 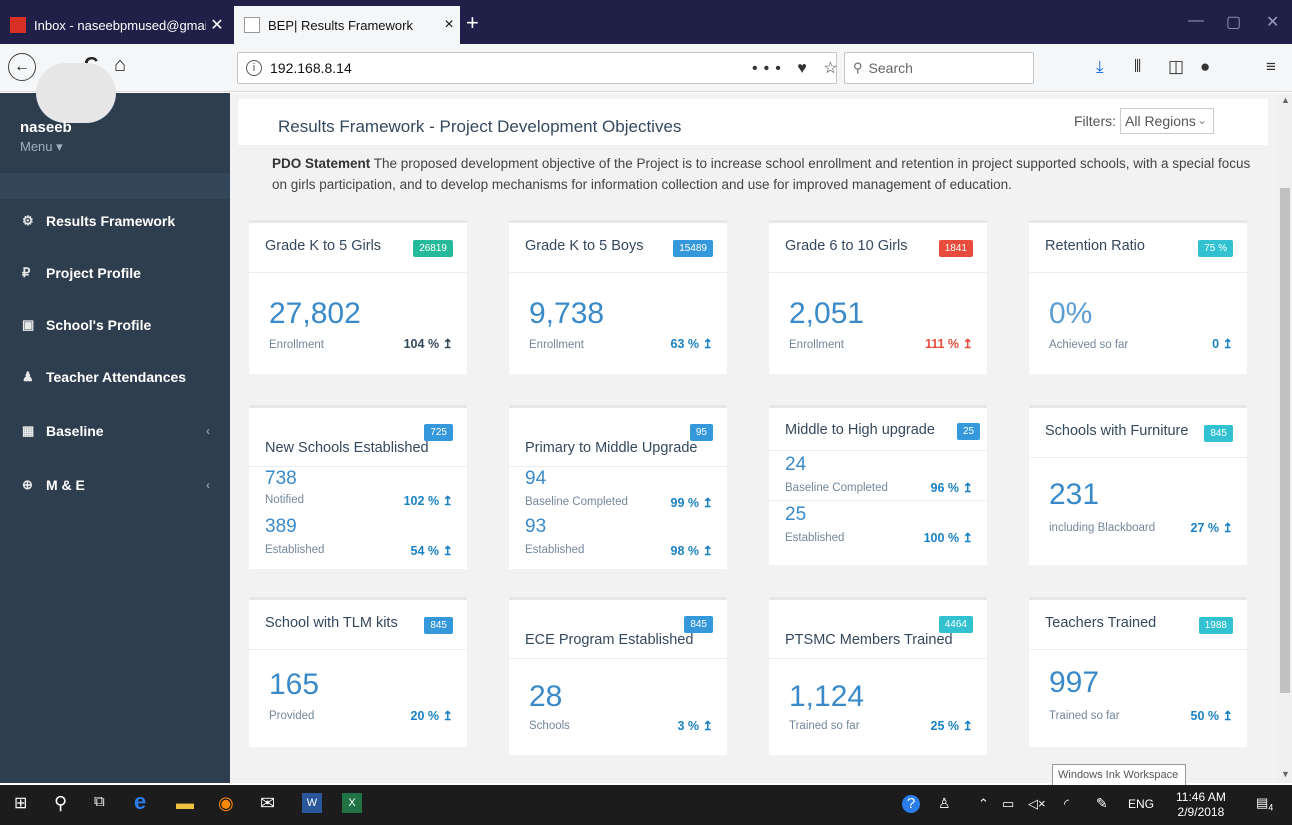 I want to click on search-icon: ⚲, so click(x=60, y=803).